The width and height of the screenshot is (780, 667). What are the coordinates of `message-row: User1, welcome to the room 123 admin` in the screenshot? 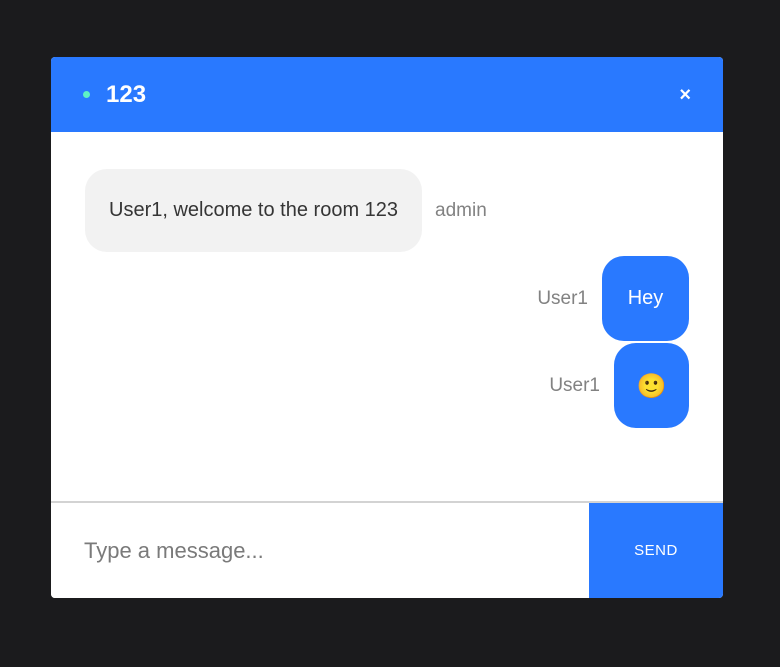 It's located at (286, 210).